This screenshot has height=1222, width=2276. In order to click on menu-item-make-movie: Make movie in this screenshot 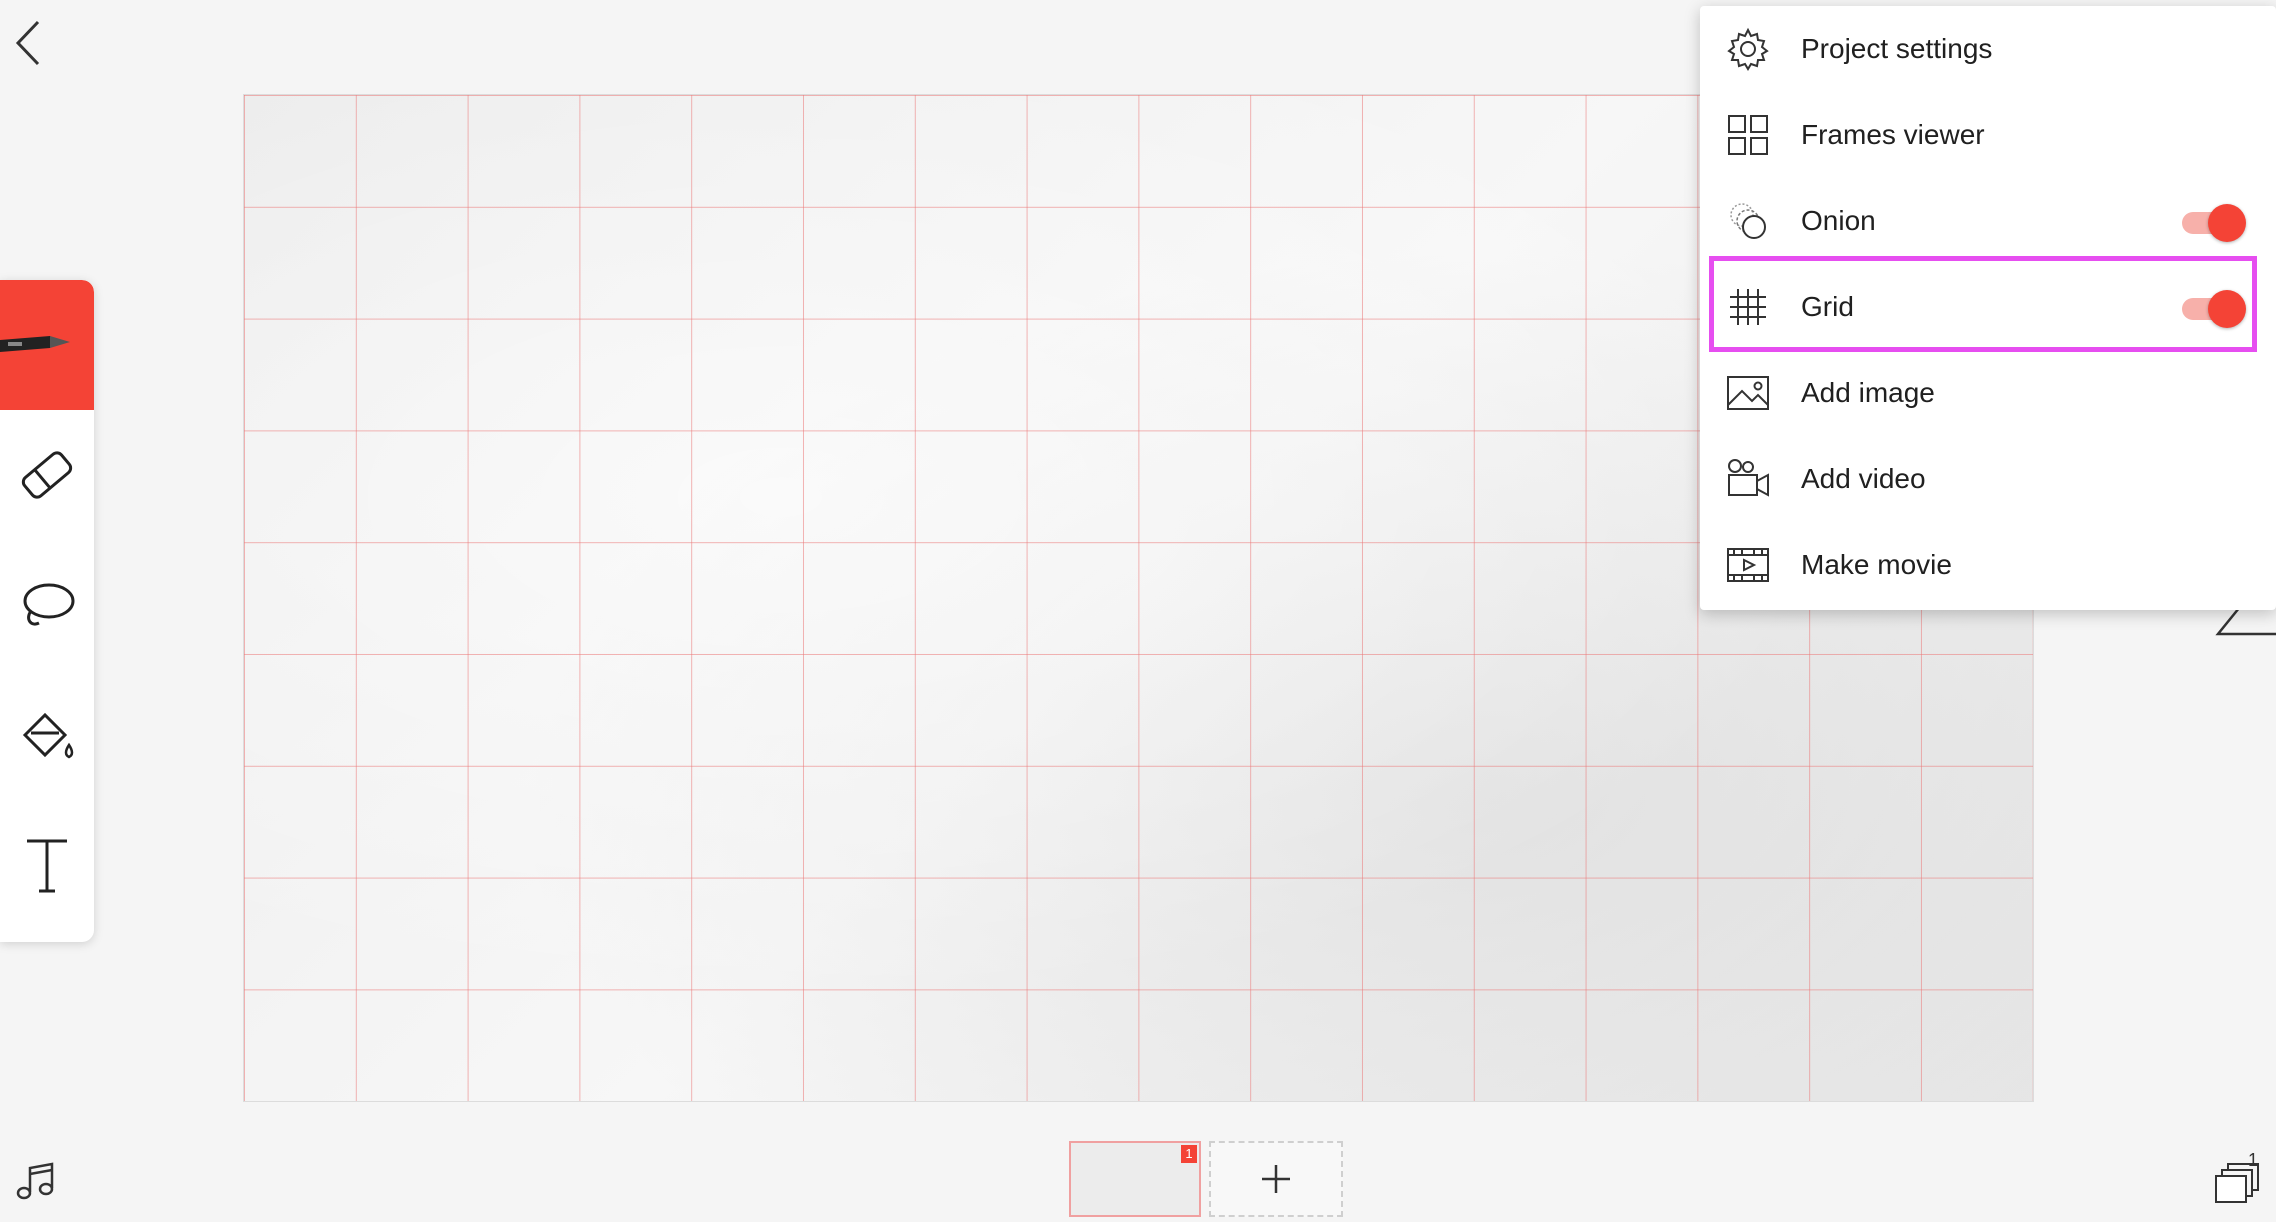, I will do `click(1988, 565)`.